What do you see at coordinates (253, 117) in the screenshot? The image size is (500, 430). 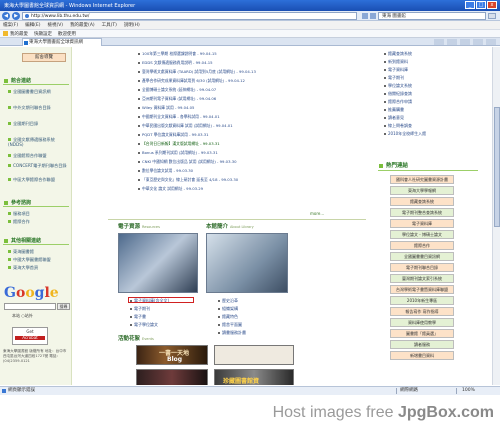 I see `list-item: 中國期刊全文資料庫 - 各學科試用 - 99.04.01` at bounding box center [253, 117].